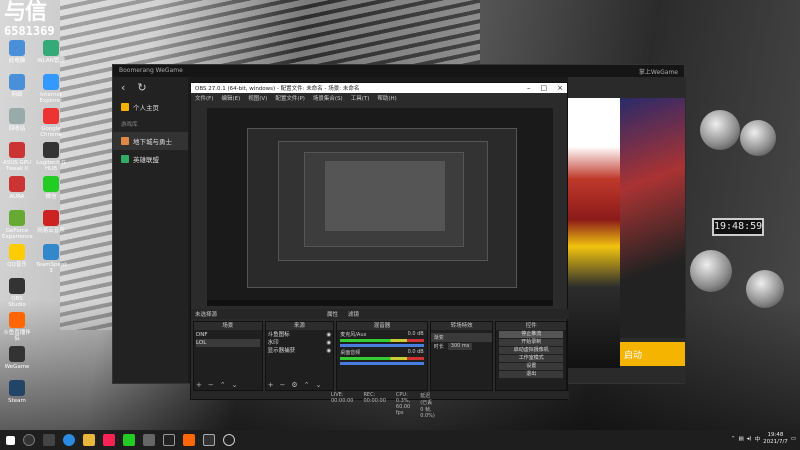 The height and width of the screenshot is (450, 800). I want to click on scene-item: DNF, so click(228, 335).